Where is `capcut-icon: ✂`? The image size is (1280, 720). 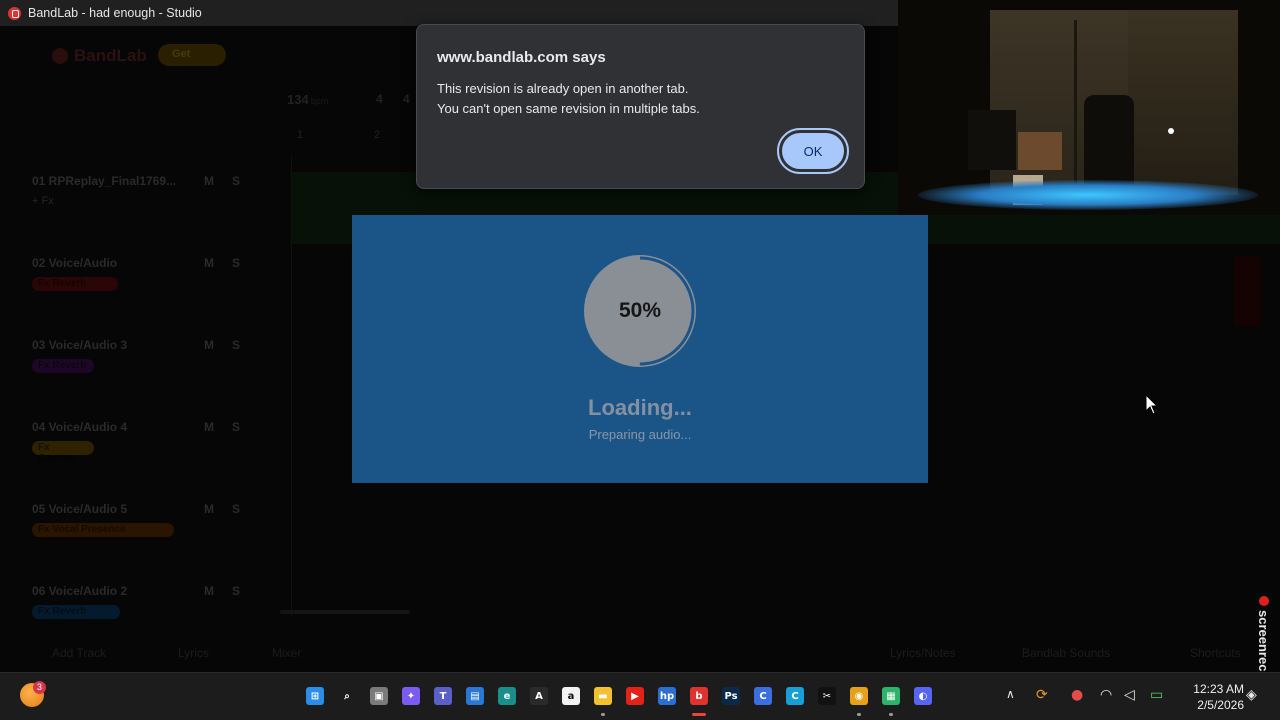
capcut-icon: ✂ is located at coordinates (827, 696).